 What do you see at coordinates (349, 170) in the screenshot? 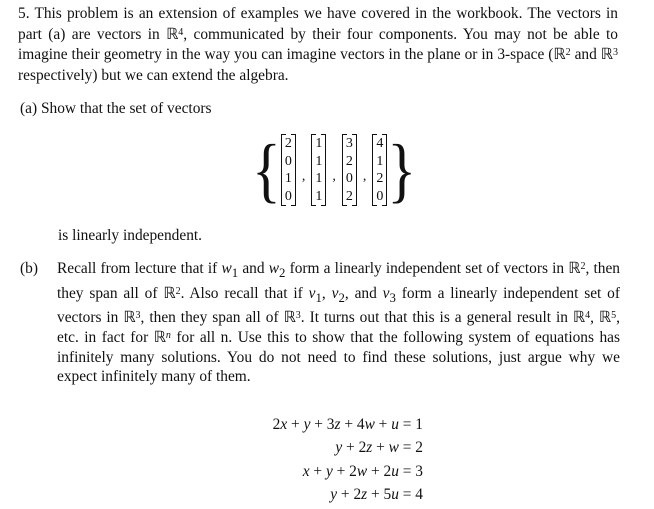
I see `column-vector: 3202` at bounding box center [349, 170].